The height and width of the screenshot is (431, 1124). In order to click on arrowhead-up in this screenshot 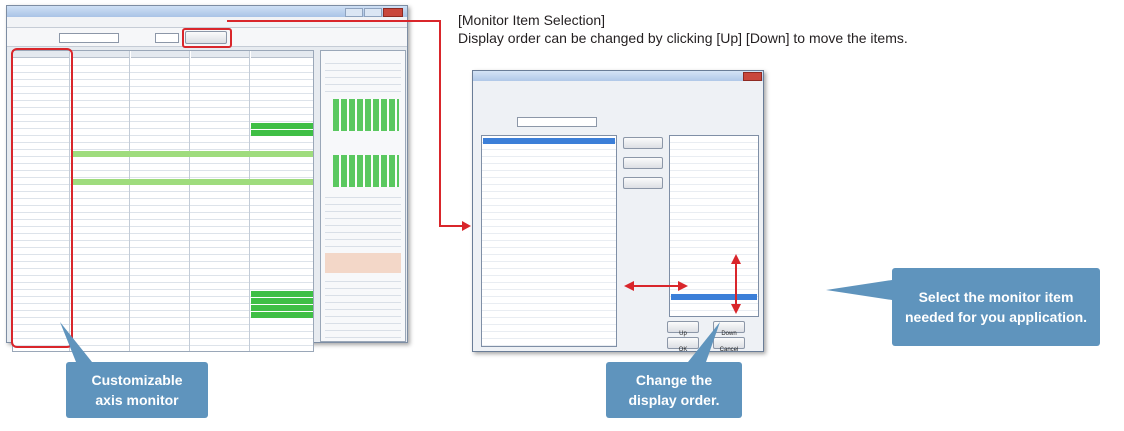, I will do `click(736, 259)`.